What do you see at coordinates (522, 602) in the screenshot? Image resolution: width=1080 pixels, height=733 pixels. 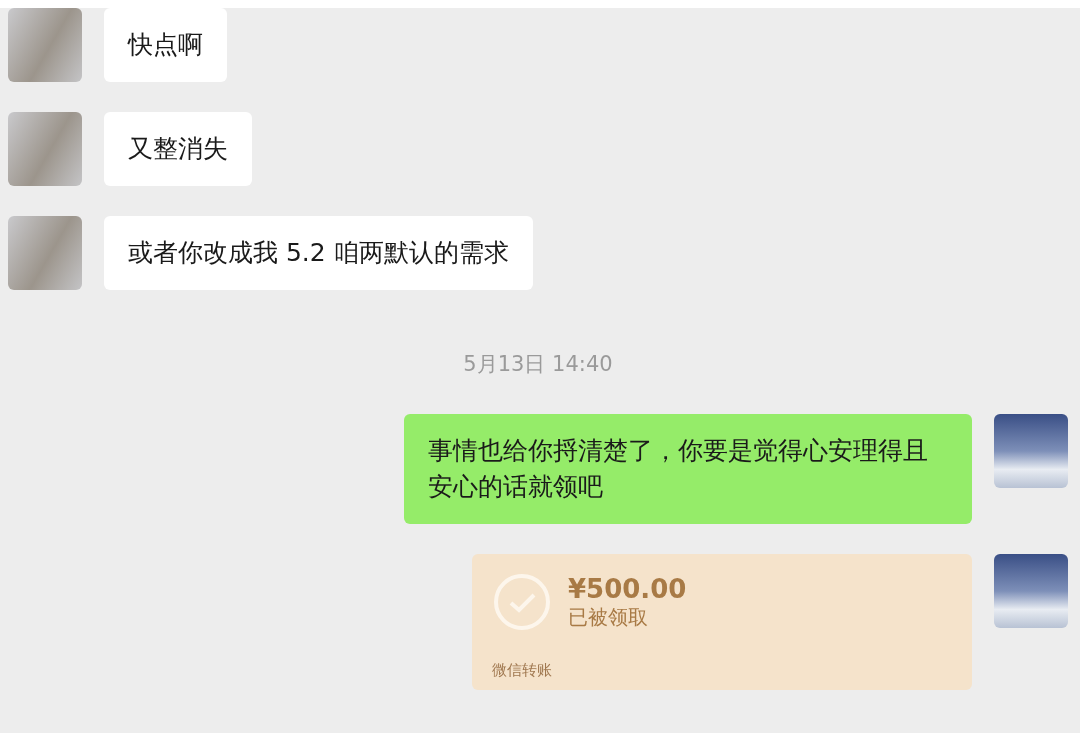 I see `check-circle-icon` at bounding box center [522, 602].